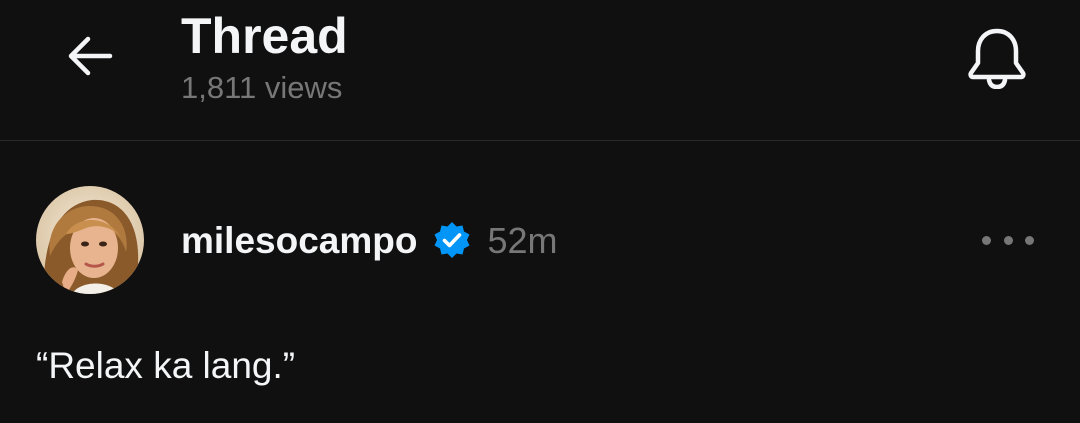 This screenshot has height=423, width=1080. What do you see at coordinates (166, 365) in the screenshot?
I see `post-text: “Relax ka lang.”` at bounding box center [166, 365].